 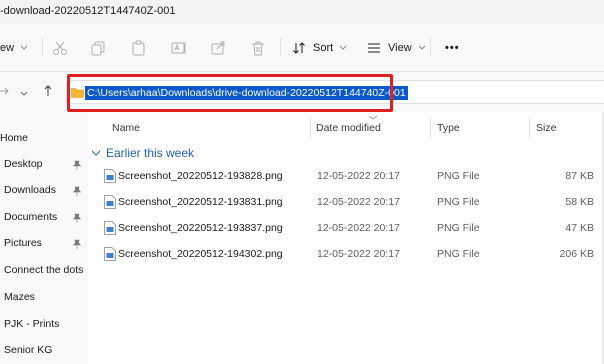 I want to click on sidebar-item-label: Pictures, so click(x=23, y=243).